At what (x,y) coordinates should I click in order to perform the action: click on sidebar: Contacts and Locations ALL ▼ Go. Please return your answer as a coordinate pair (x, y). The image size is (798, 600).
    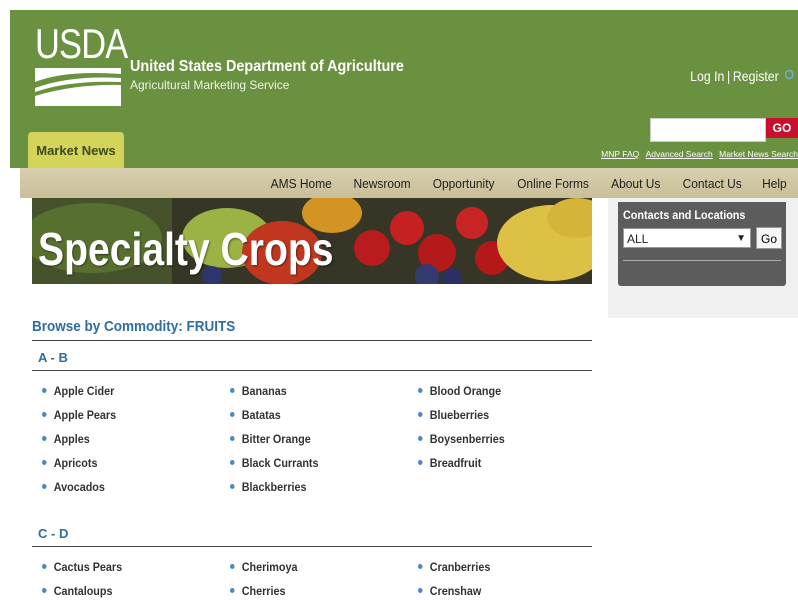
    Looking at the image, I should click on (703, 258).